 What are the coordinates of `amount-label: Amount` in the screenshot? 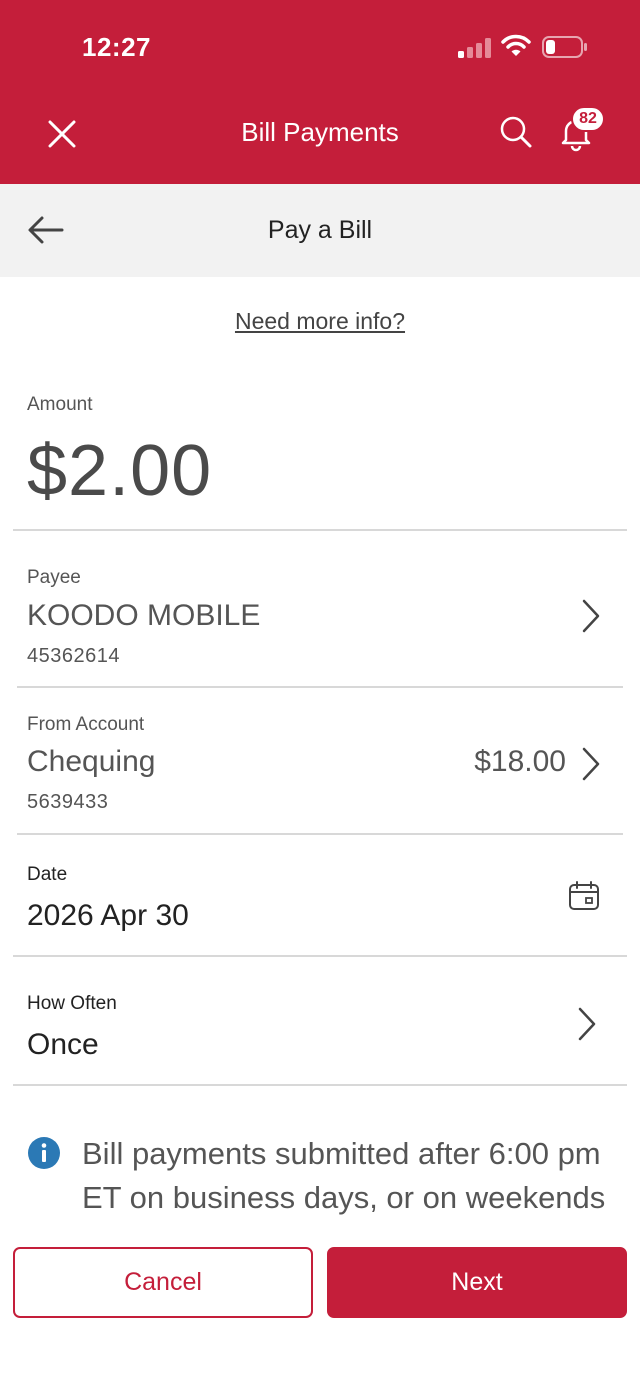 It's located at (60, 404).